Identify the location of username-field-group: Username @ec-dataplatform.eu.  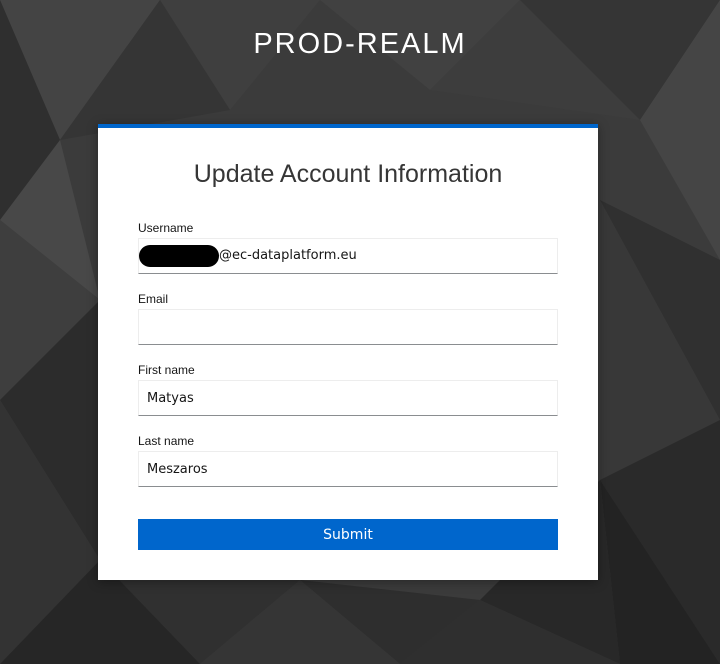
(348, 247).